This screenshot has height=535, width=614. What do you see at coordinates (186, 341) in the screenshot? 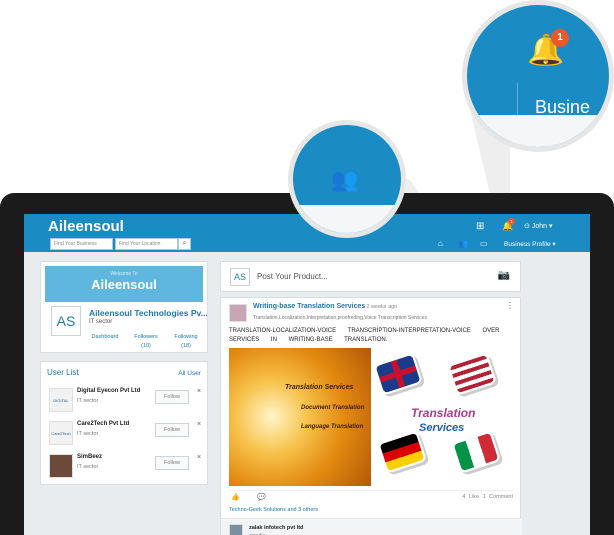
I see `following-link: Following (18)` at bounding box center [186, 341].